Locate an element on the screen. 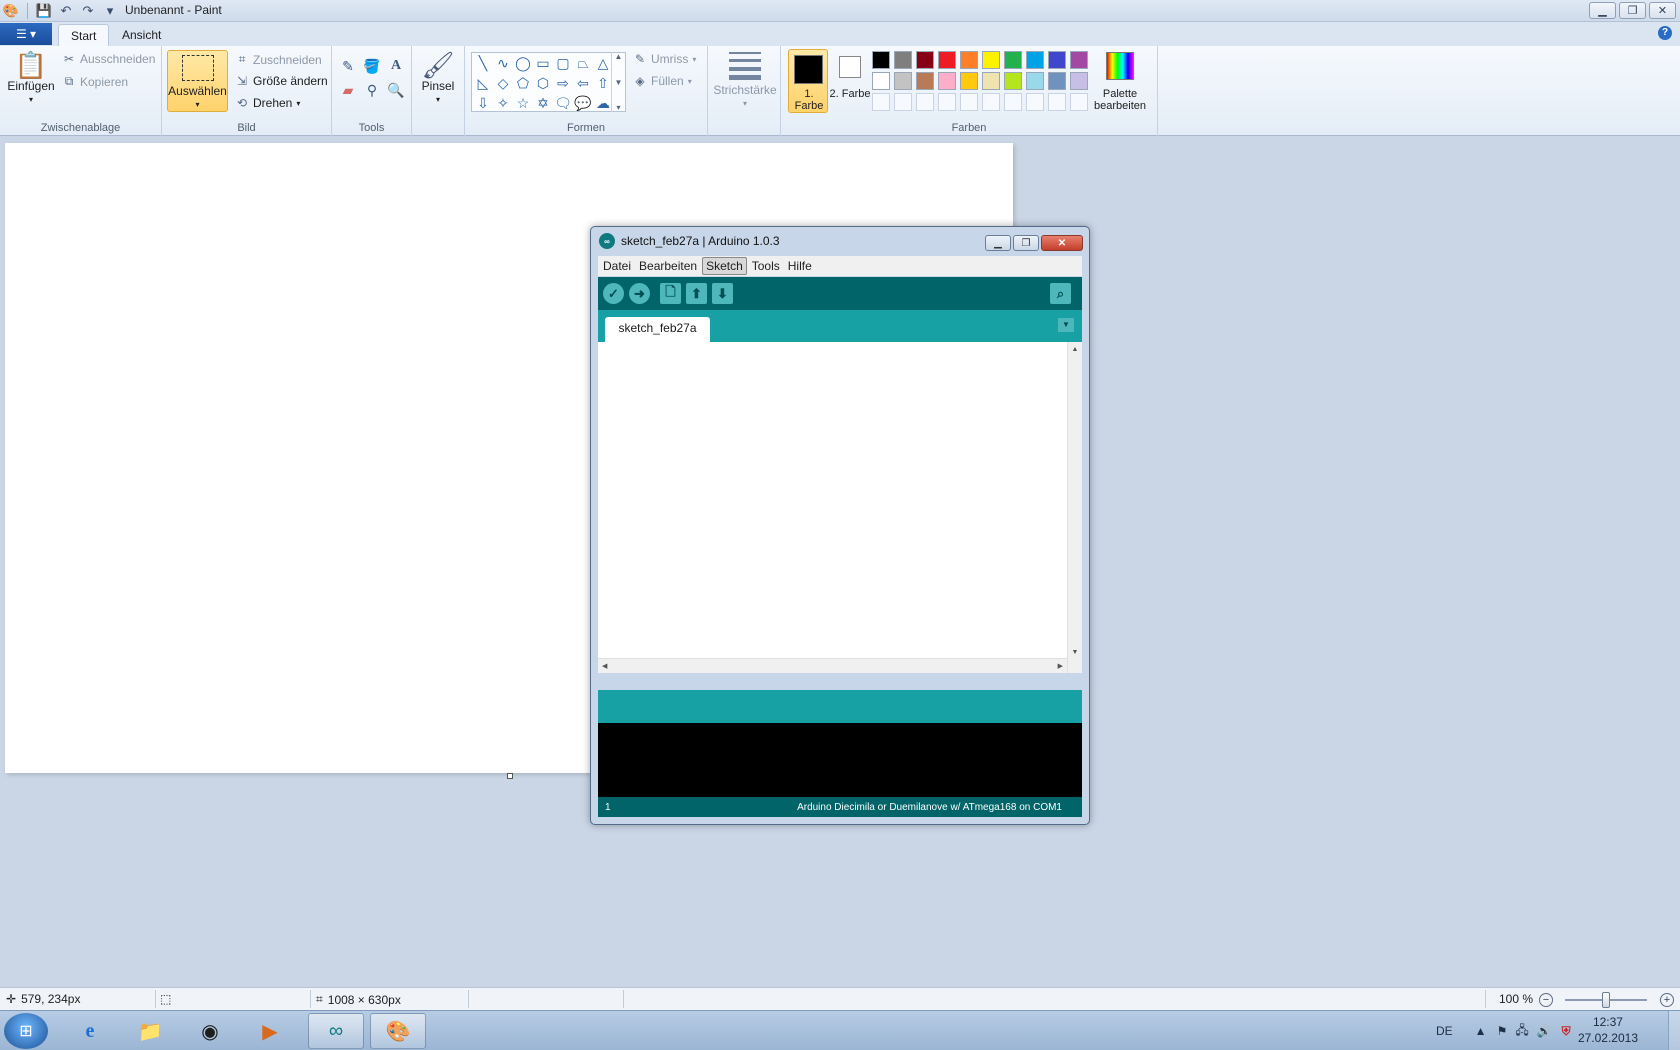  maximize-button: ❐ is located at coordinates (1632, 10).